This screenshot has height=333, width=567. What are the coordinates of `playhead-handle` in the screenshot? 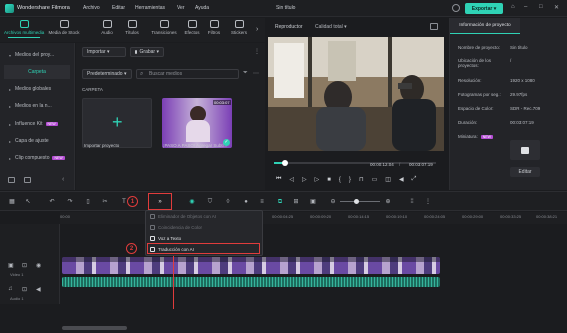 It's located at (285, 163).